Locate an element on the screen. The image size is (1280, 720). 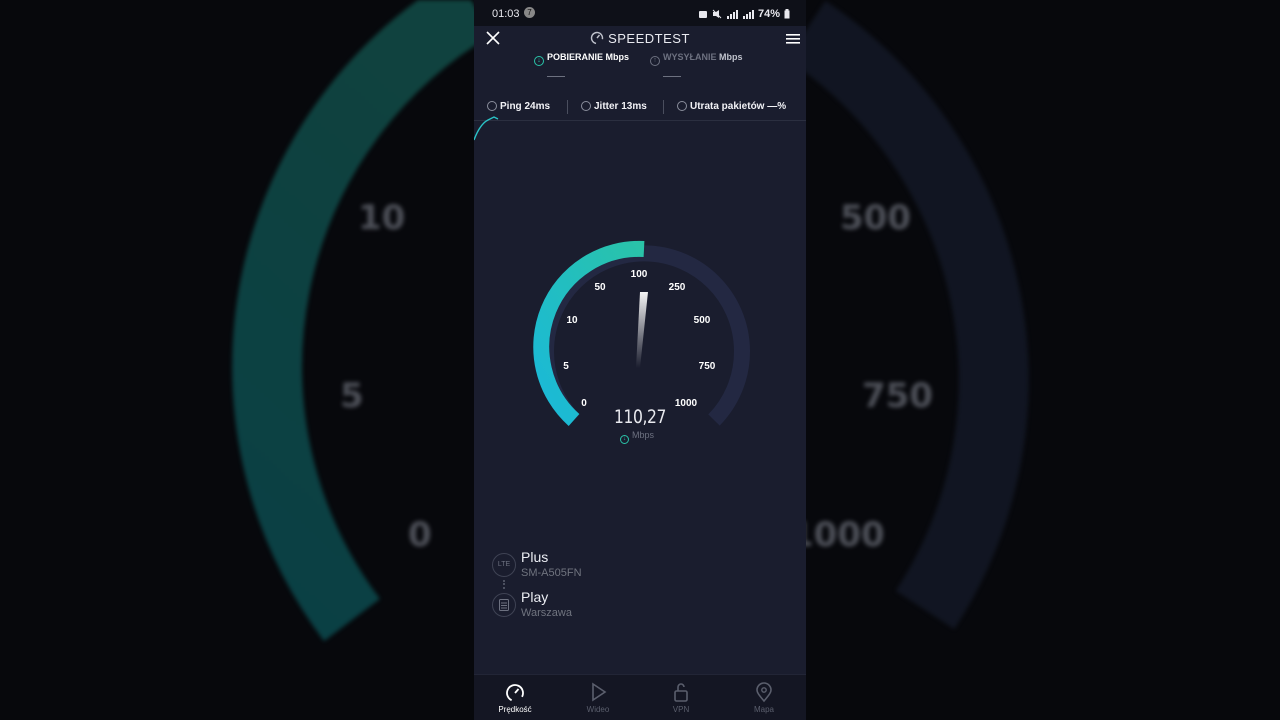
gauge-scale-label-100: 100 is located at coordinates (639, 274).